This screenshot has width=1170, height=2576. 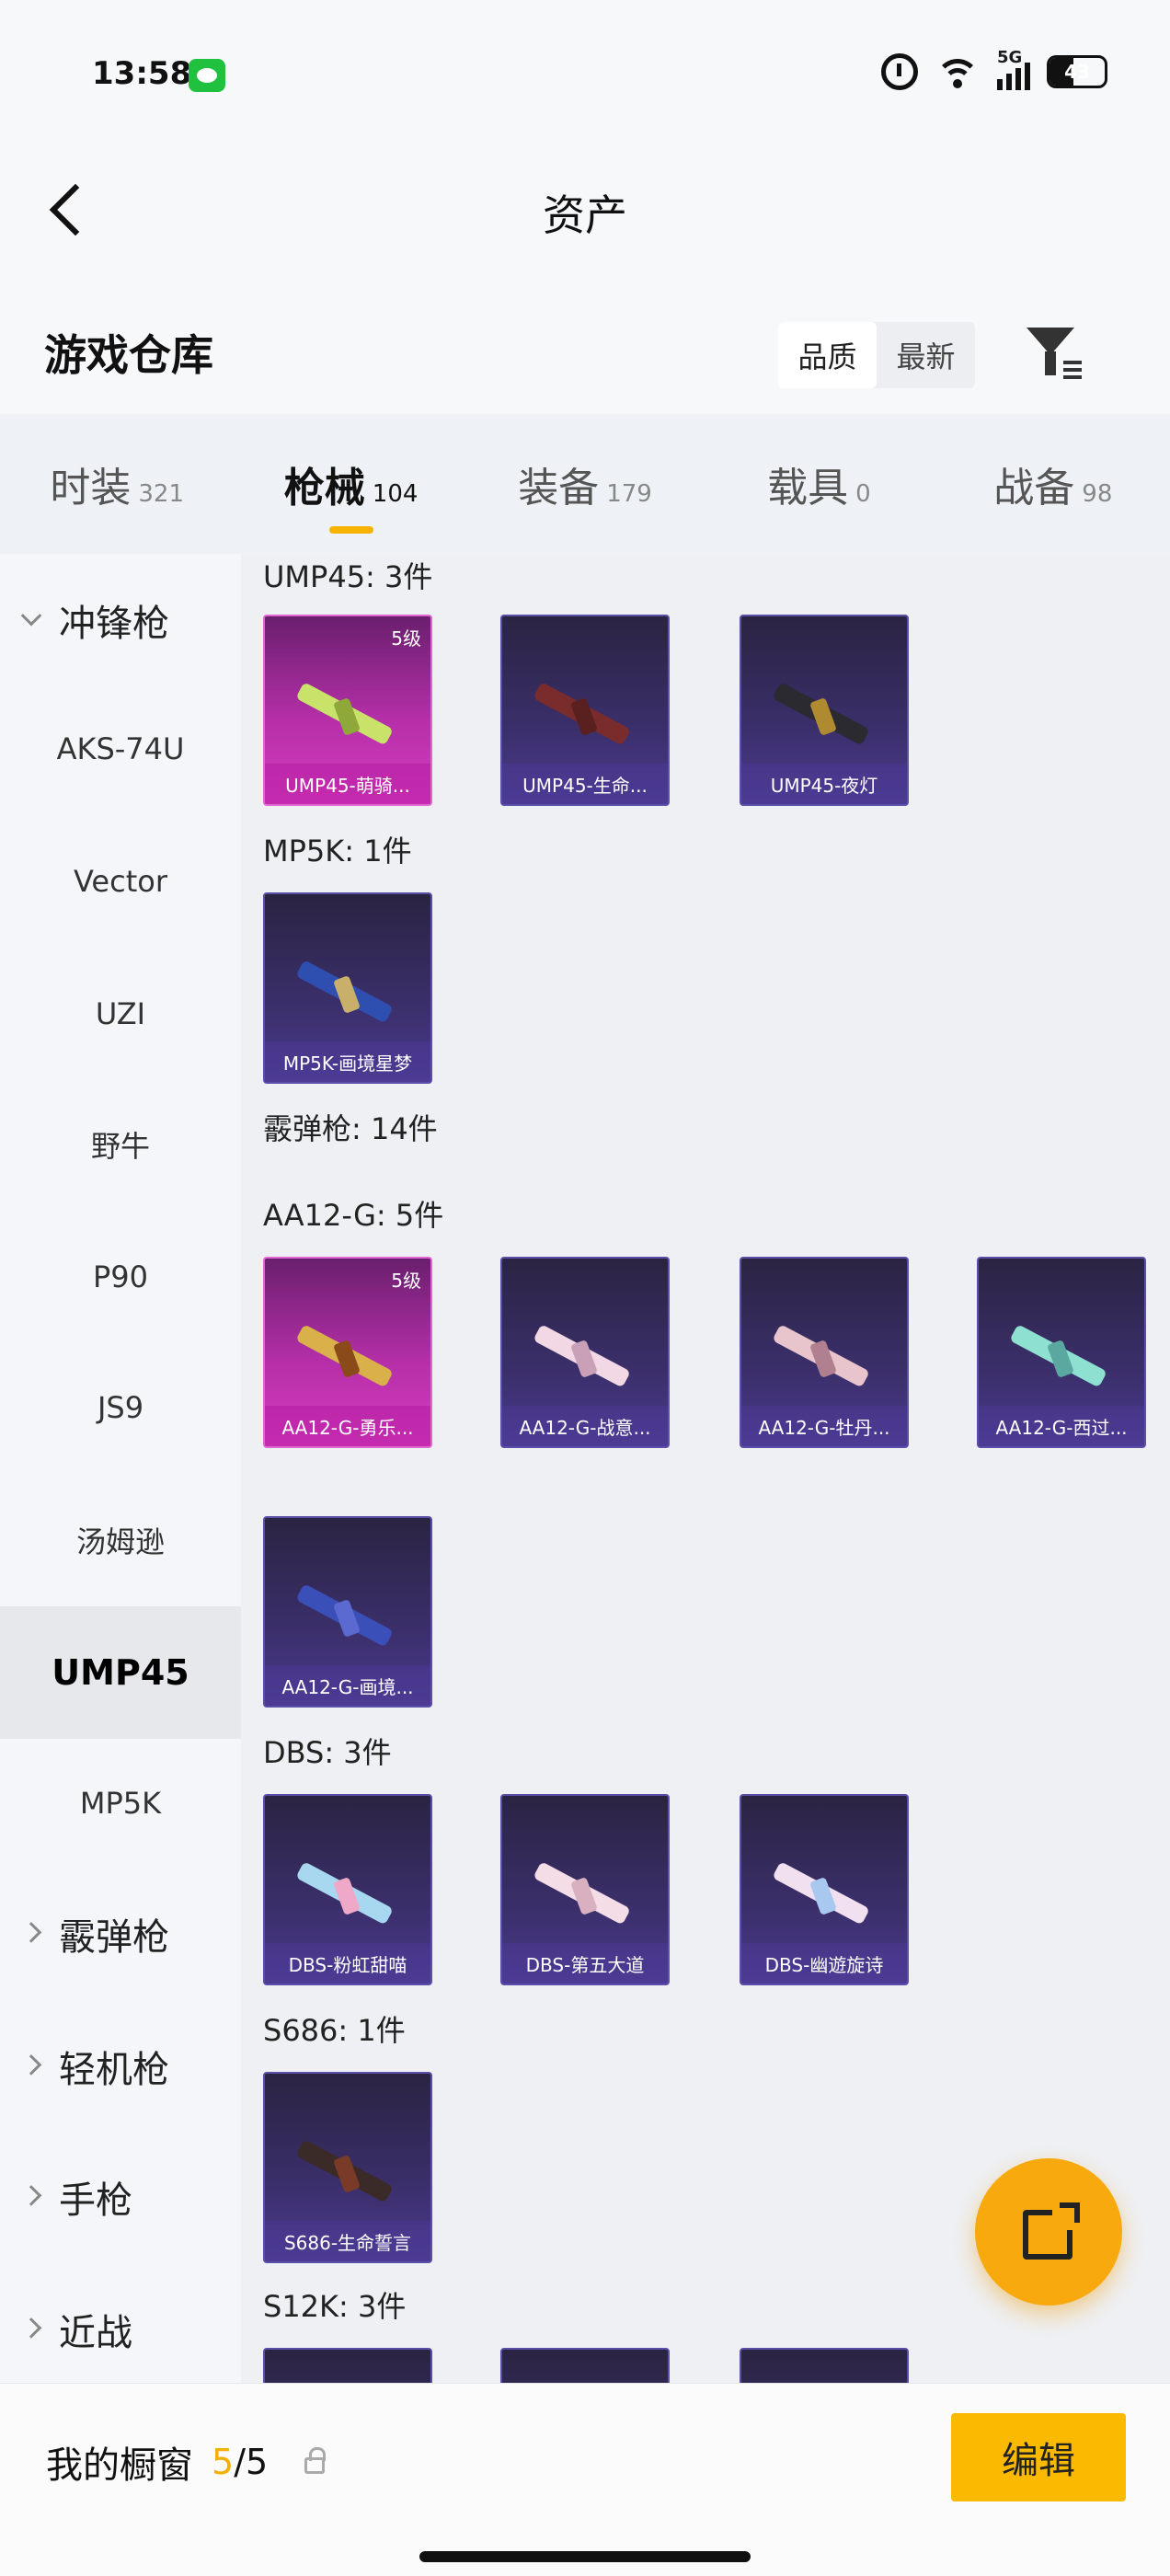 What do you see at coordinates (120, 1144) in the screenshot?
I see `side-item-bizon: 野牛` at bounding box center [120, 1144].